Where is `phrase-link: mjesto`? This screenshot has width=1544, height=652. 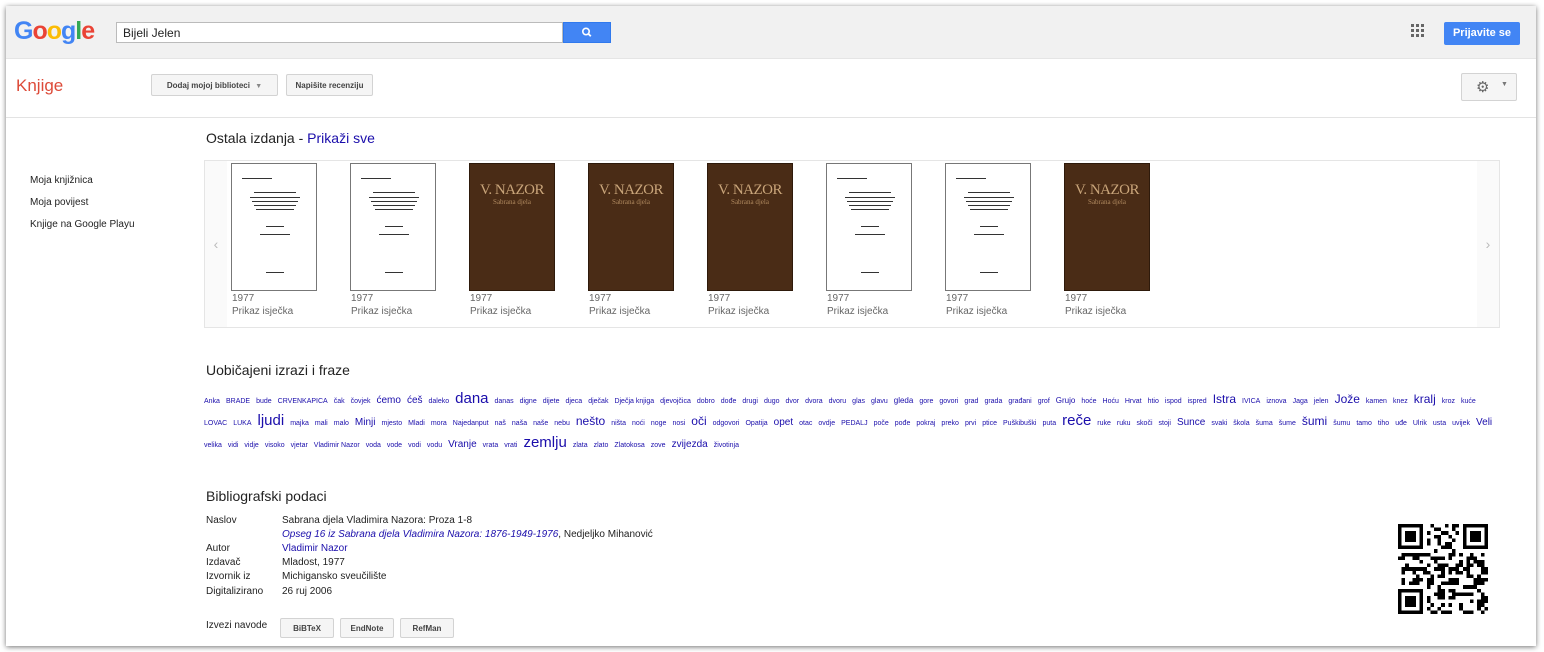 phrase-link: mjesto is located at coordinates (391, 423).